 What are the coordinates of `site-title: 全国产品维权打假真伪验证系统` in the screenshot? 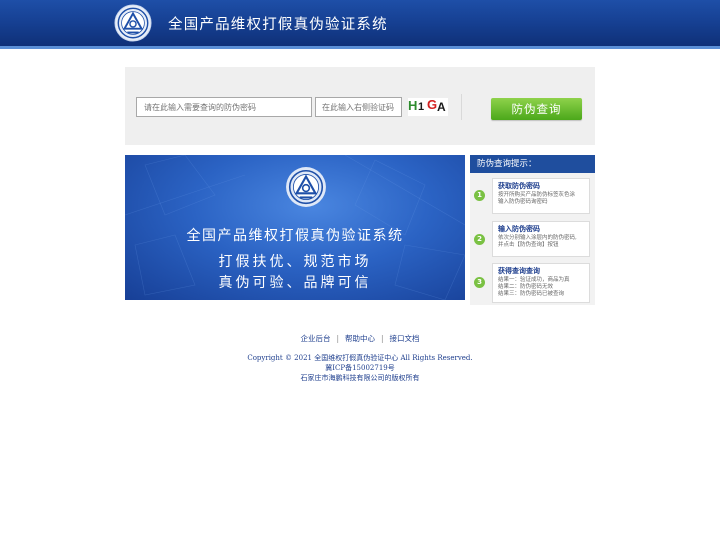 It's located at (278, 25).